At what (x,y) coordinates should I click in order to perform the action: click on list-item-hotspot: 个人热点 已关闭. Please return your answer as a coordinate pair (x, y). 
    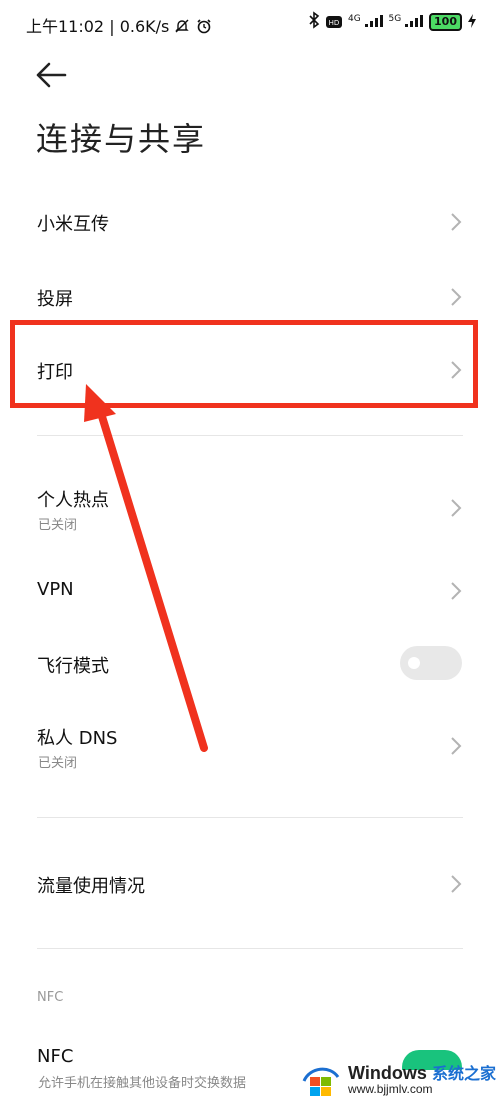
    Looking at the image, I should click on (250, 507).